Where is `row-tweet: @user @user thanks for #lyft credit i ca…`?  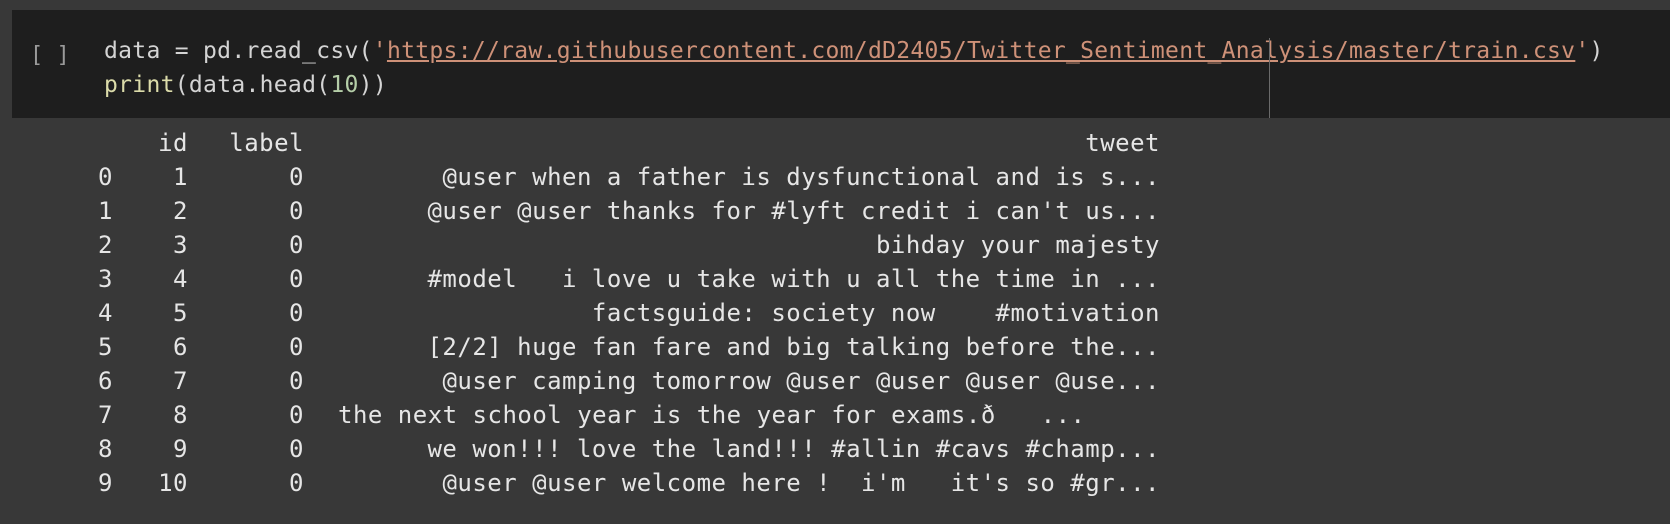
row-tweet: @user @user thanks for #lyft credit i ca… is located at coordinates (793, 211).